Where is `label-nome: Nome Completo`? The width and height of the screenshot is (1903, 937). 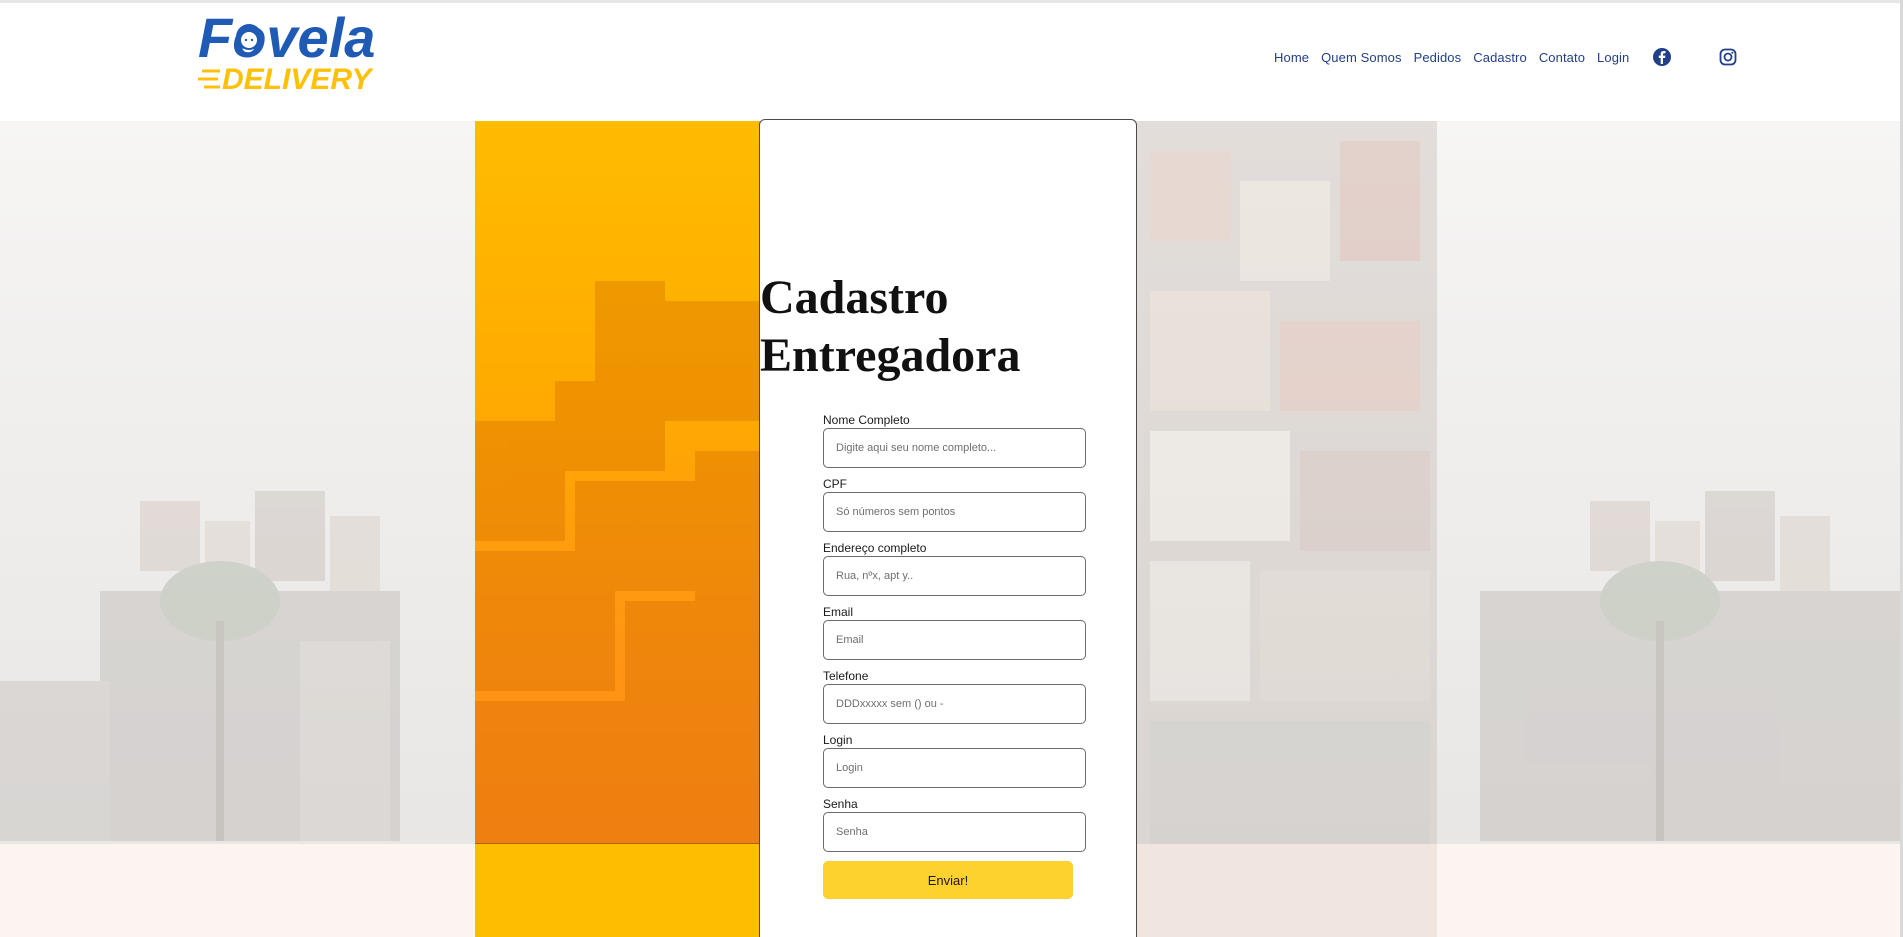
label-nome: Nome Completo is located at coordinates (866, 420).